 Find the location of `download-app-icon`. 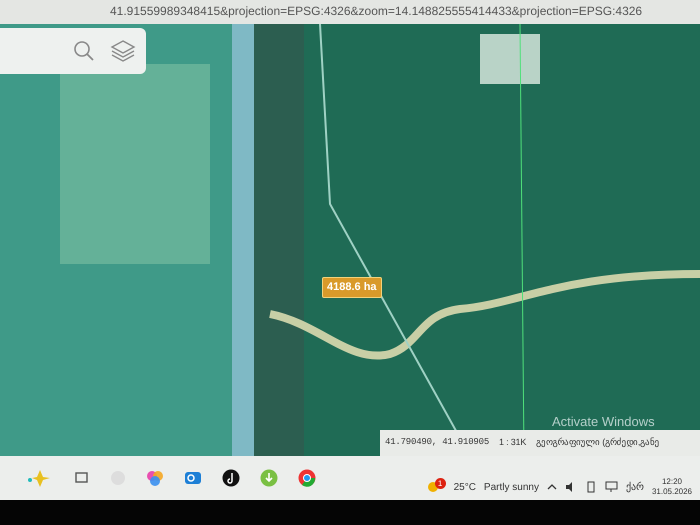

download-app-icon is located at coordinates (269, 478).